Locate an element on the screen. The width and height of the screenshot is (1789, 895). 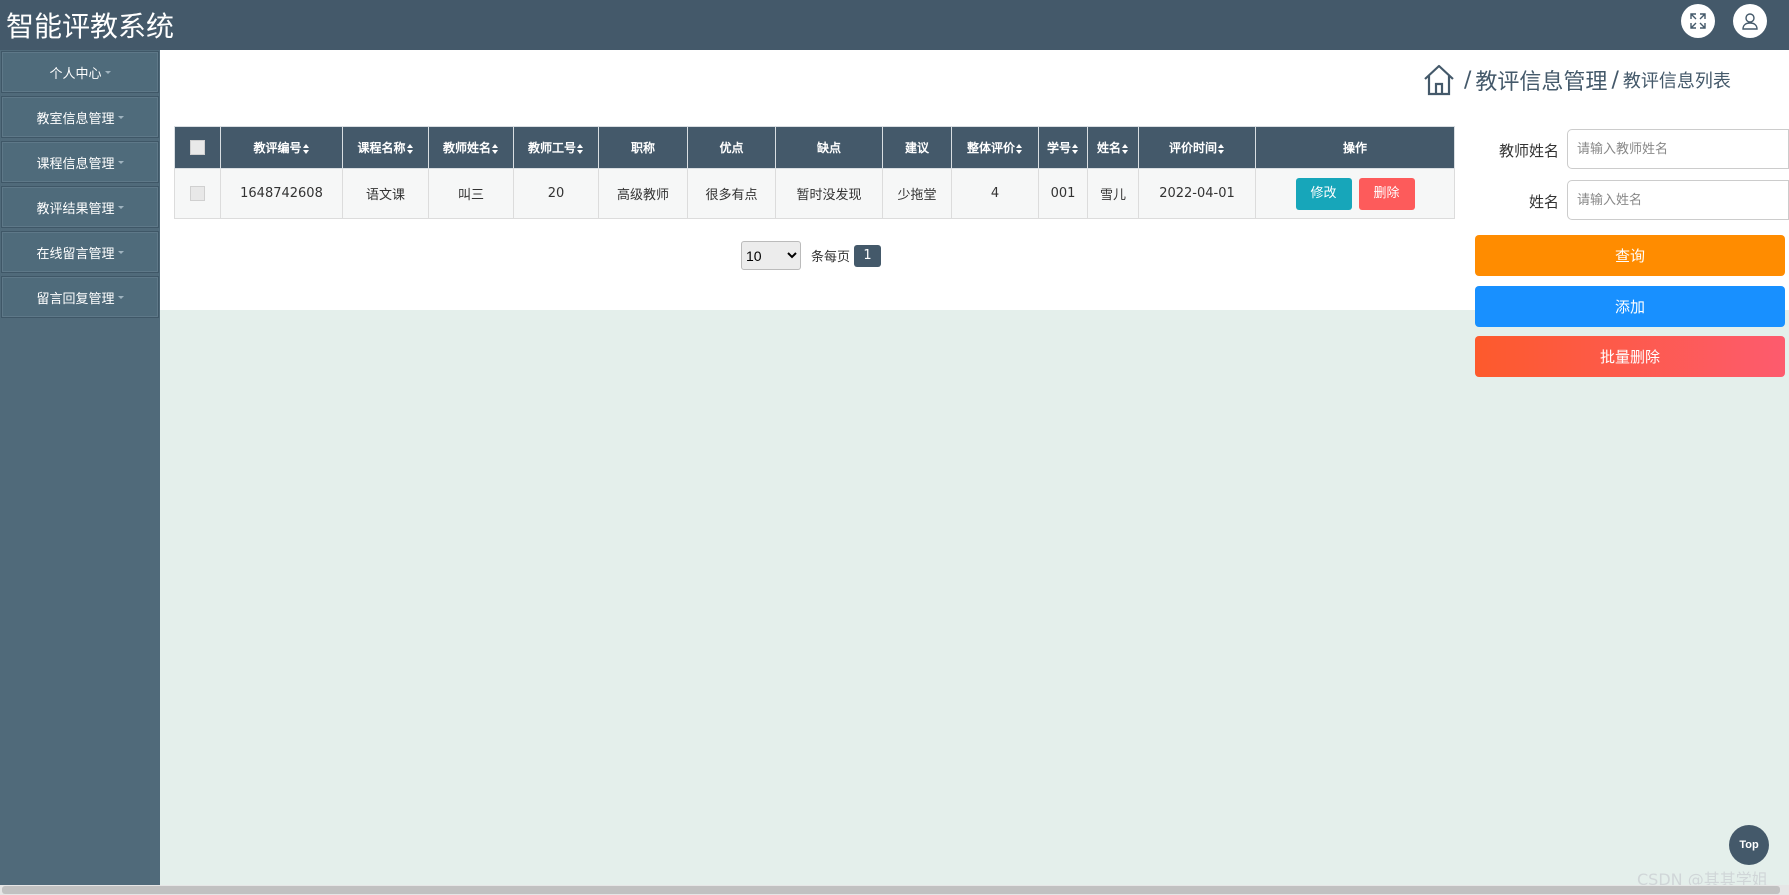
scrollbar-thumb is located at coordinates (891, 890).